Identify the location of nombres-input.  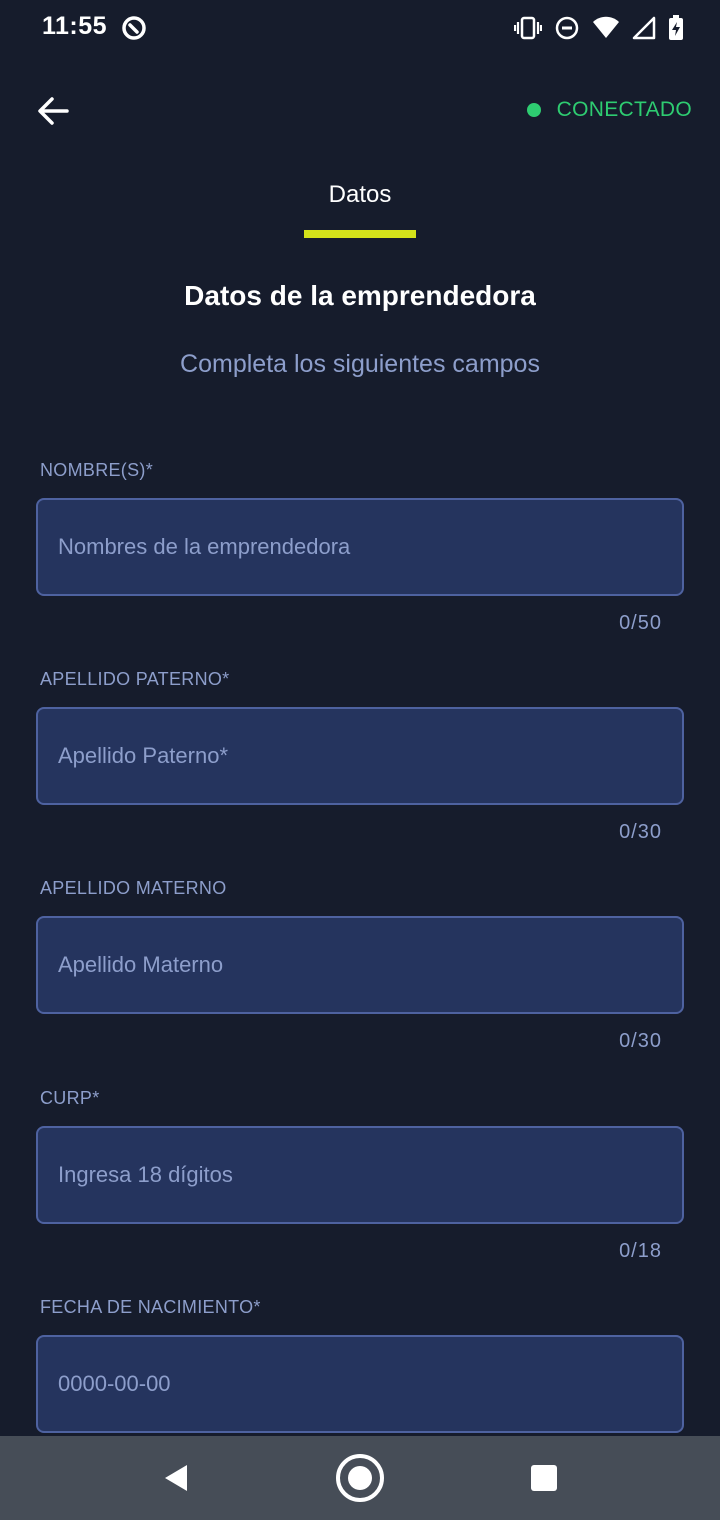
(360, 547).